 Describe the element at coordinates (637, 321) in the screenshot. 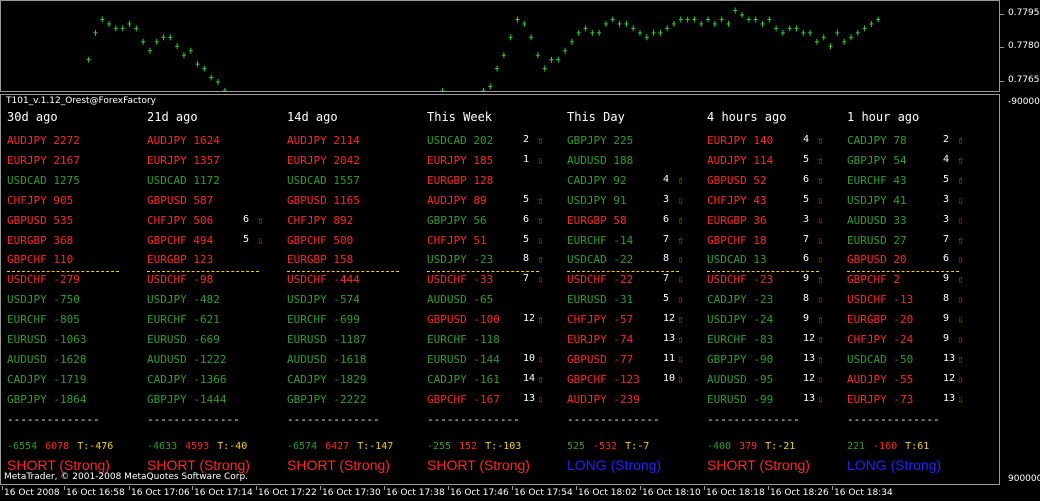

I see `currency-row: CHFJPY -57 12 ⇧` at that location.